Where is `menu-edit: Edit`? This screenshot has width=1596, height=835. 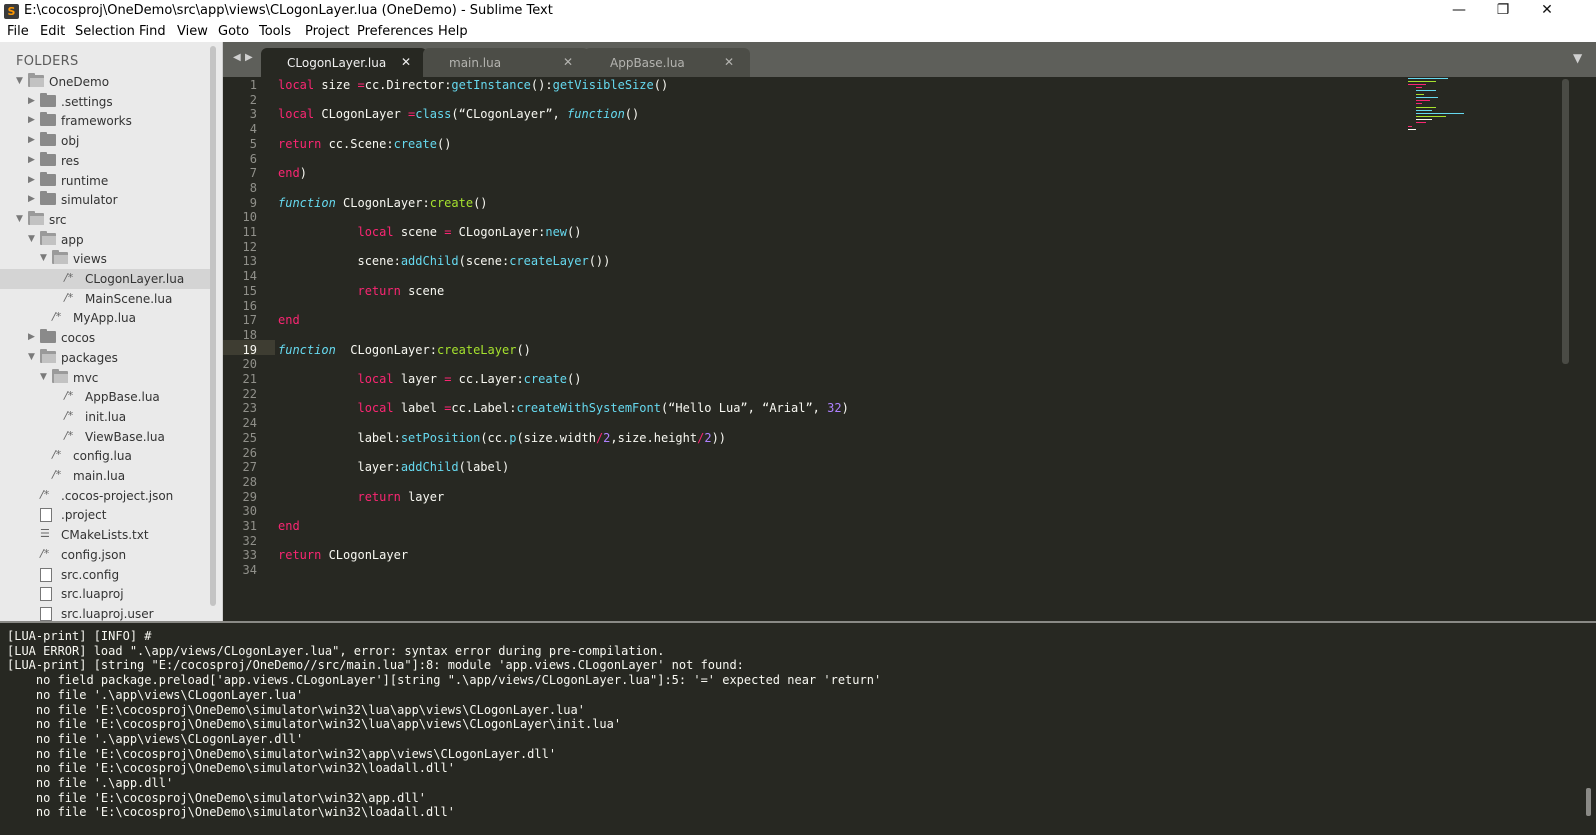 menu-edit: Edit is located at coordinates (52, 31).